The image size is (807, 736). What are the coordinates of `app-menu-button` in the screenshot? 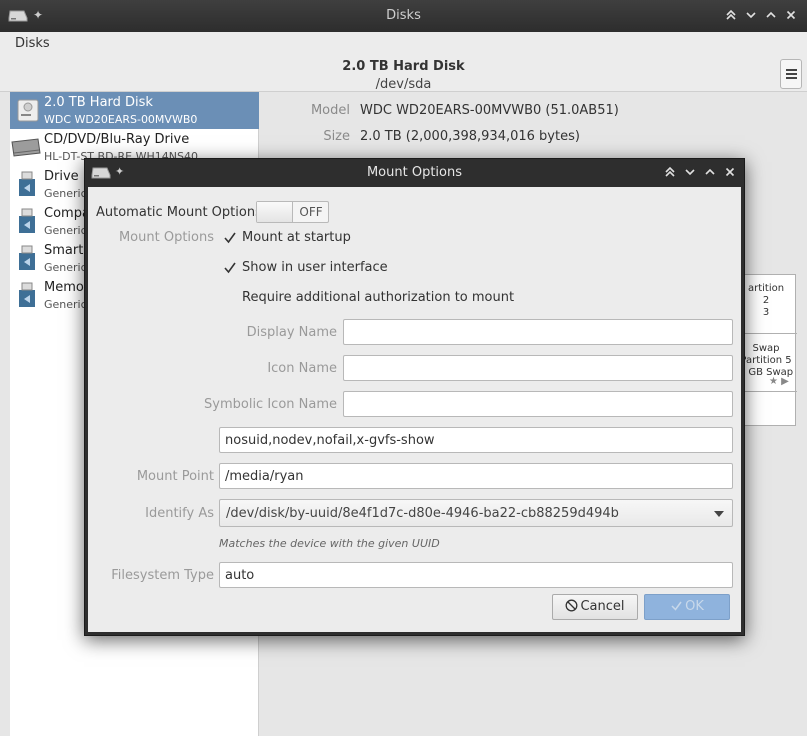 It's located at (791, 74).